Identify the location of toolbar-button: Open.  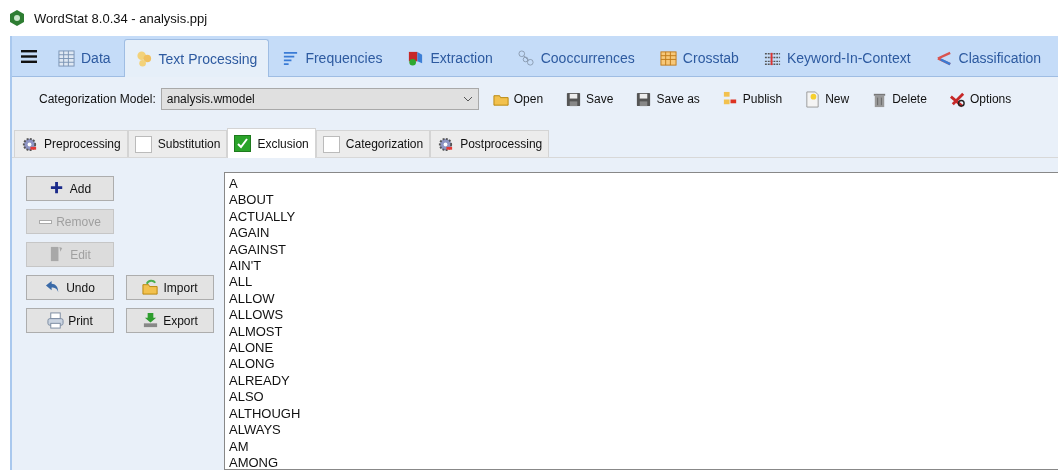
(518, 99).